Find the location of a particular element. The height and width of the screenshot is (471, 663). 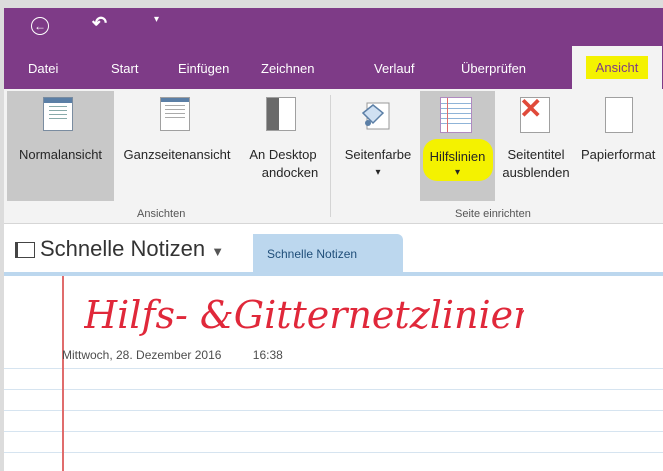

page-color-label: Seitenfarbe is located at coordinates (378, 154).